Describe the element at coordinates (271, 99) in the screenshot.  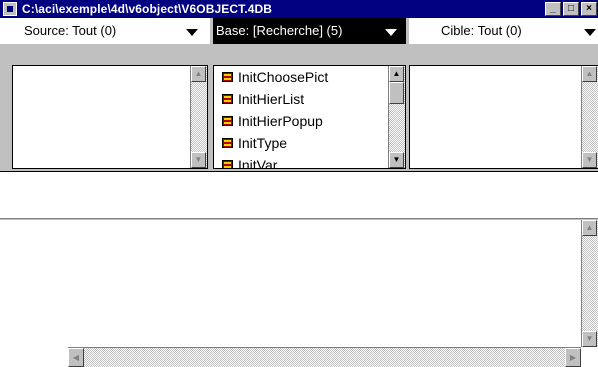
I see `list-item-label: InitHierList` at that location.